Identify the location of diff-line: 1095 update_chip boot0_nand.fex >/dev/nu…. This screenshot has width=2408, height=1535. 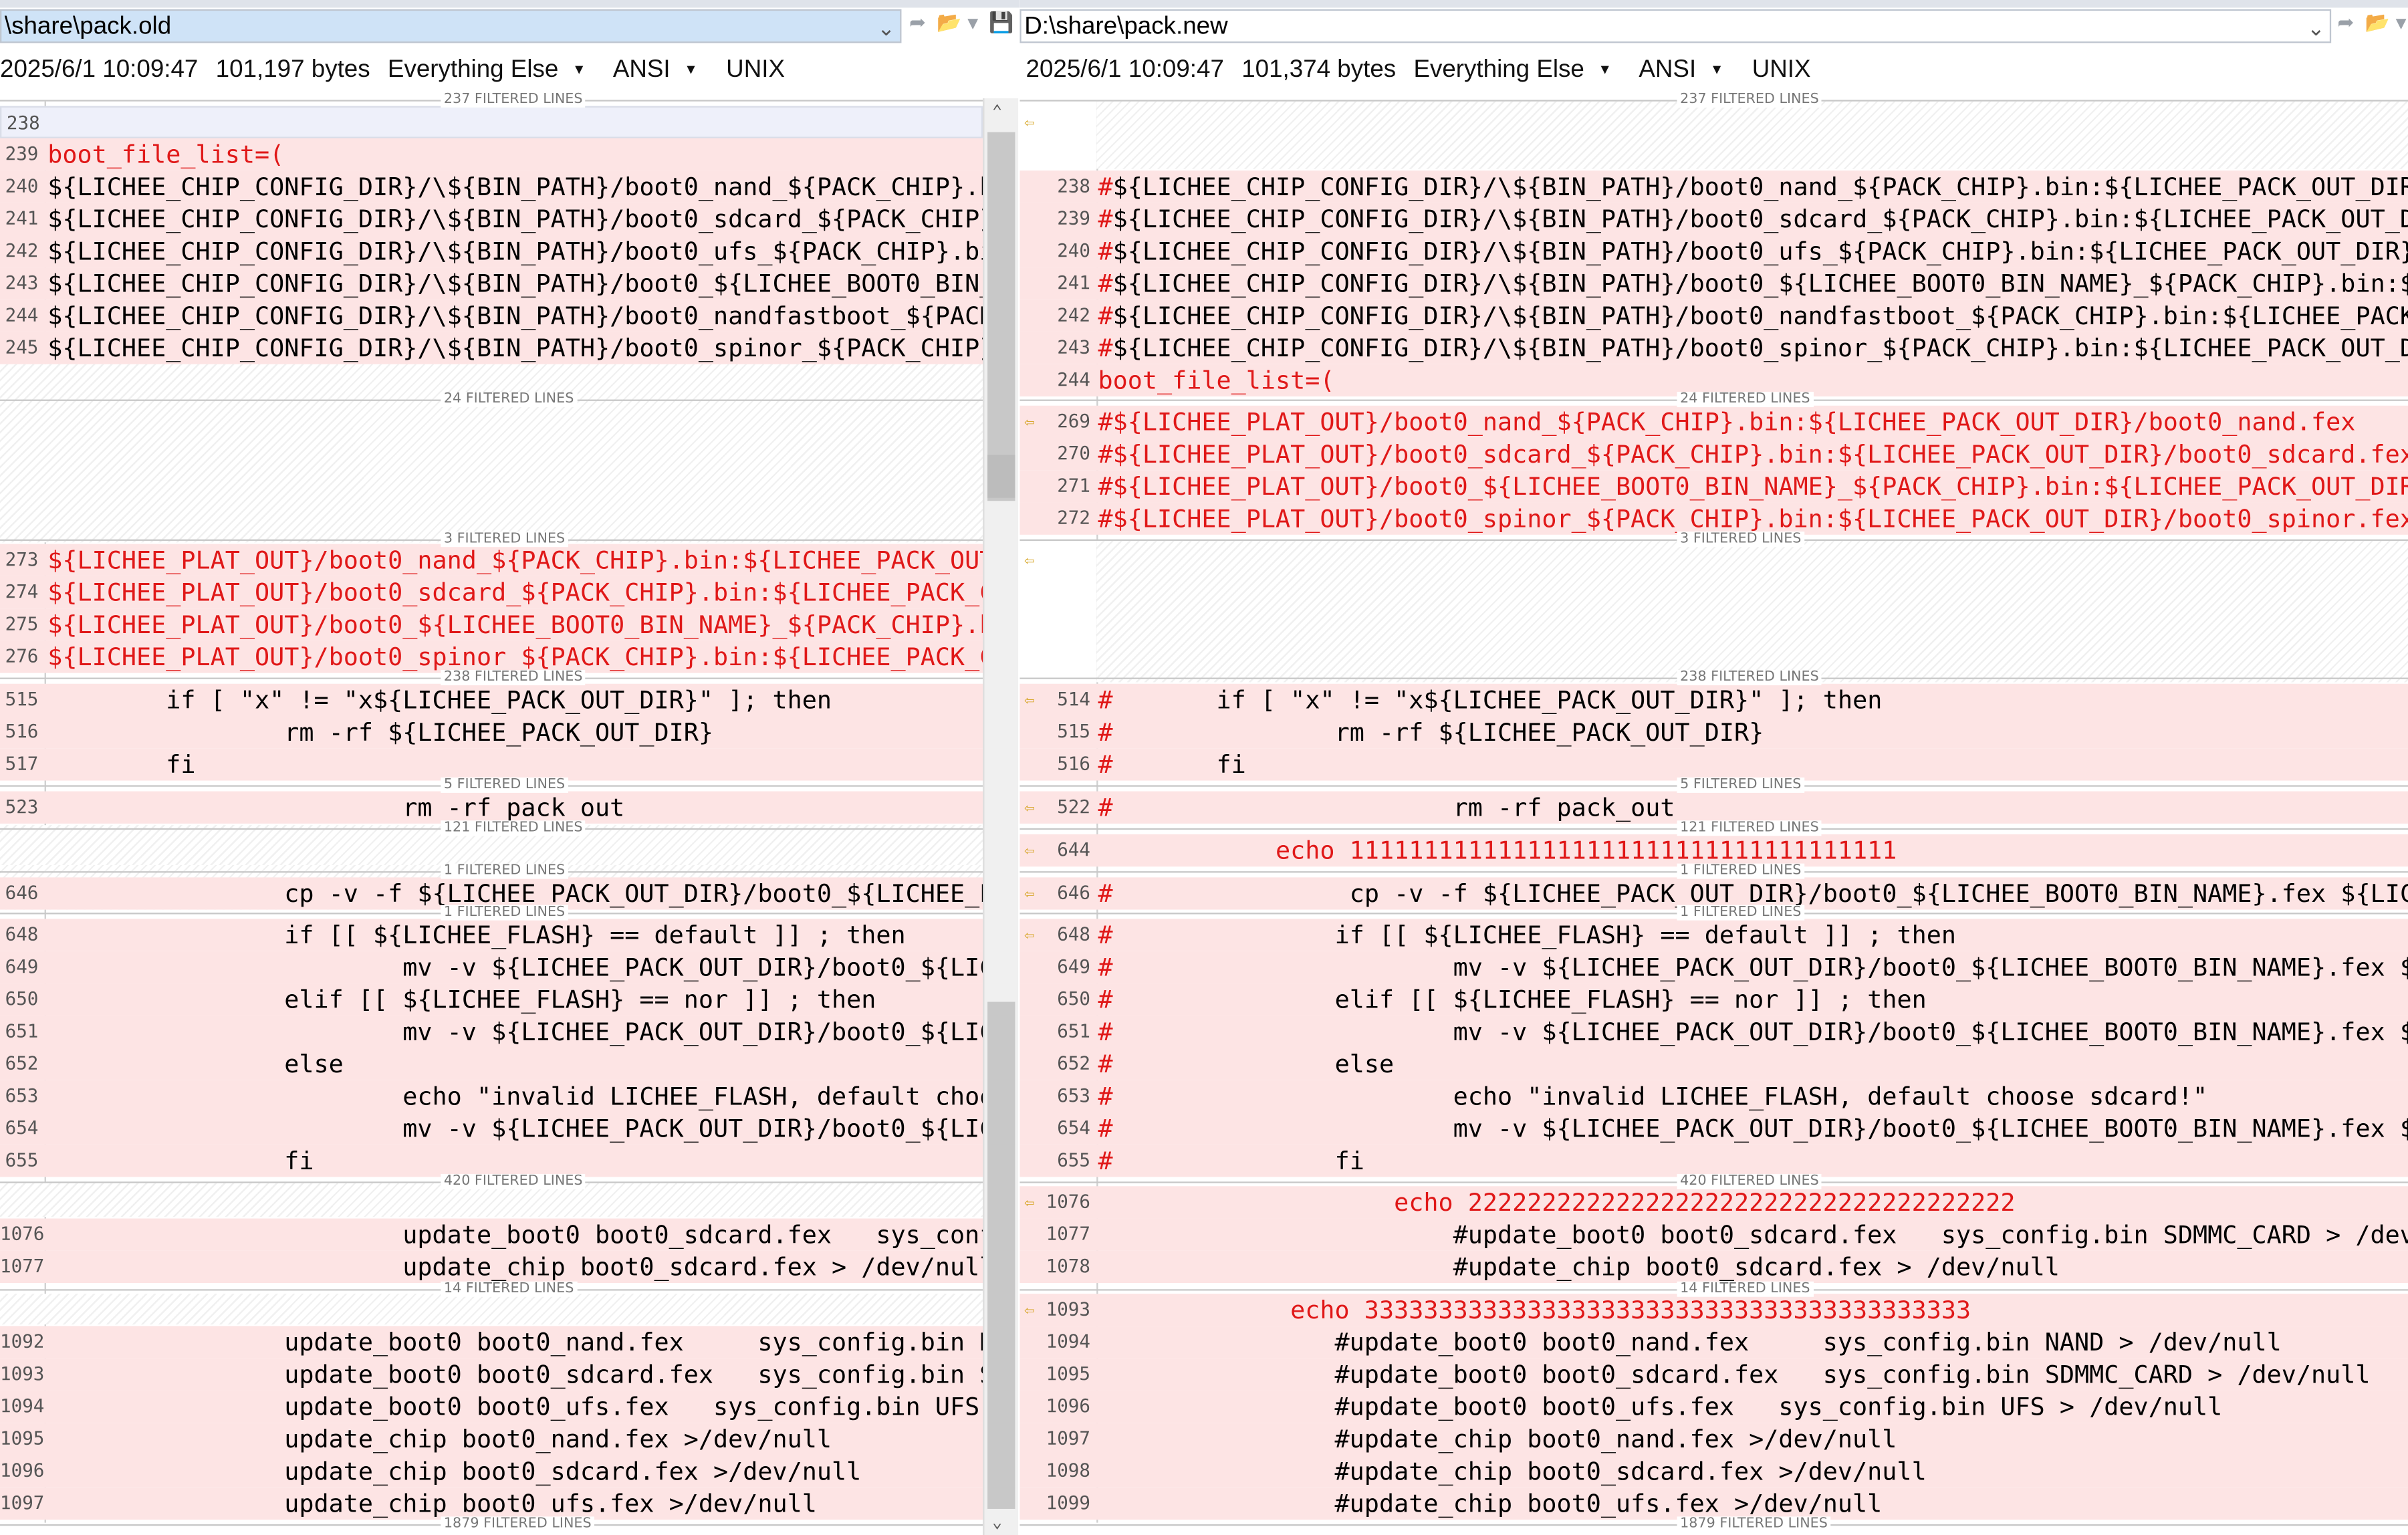
(491, 1439).